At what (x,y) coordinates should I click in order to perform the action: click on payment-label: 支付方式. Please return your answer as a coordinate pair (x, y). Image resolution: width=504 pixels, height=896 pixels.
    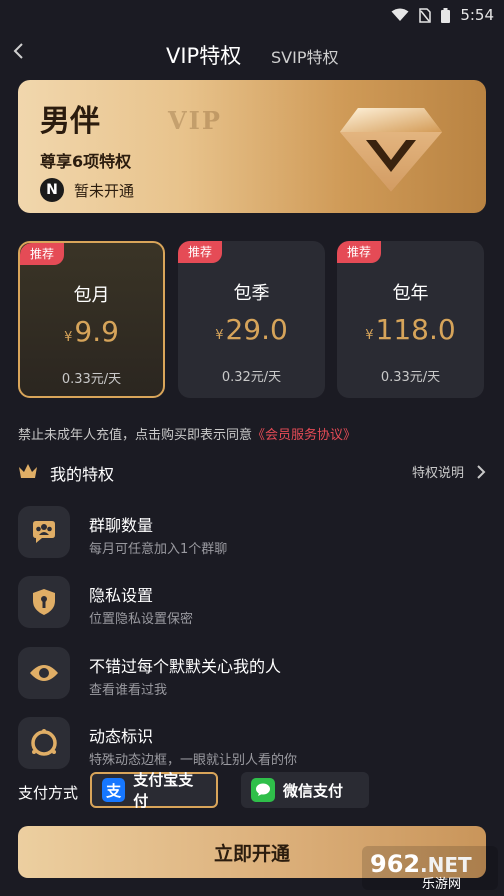
    Looking at the image, I should click on (48, 793).